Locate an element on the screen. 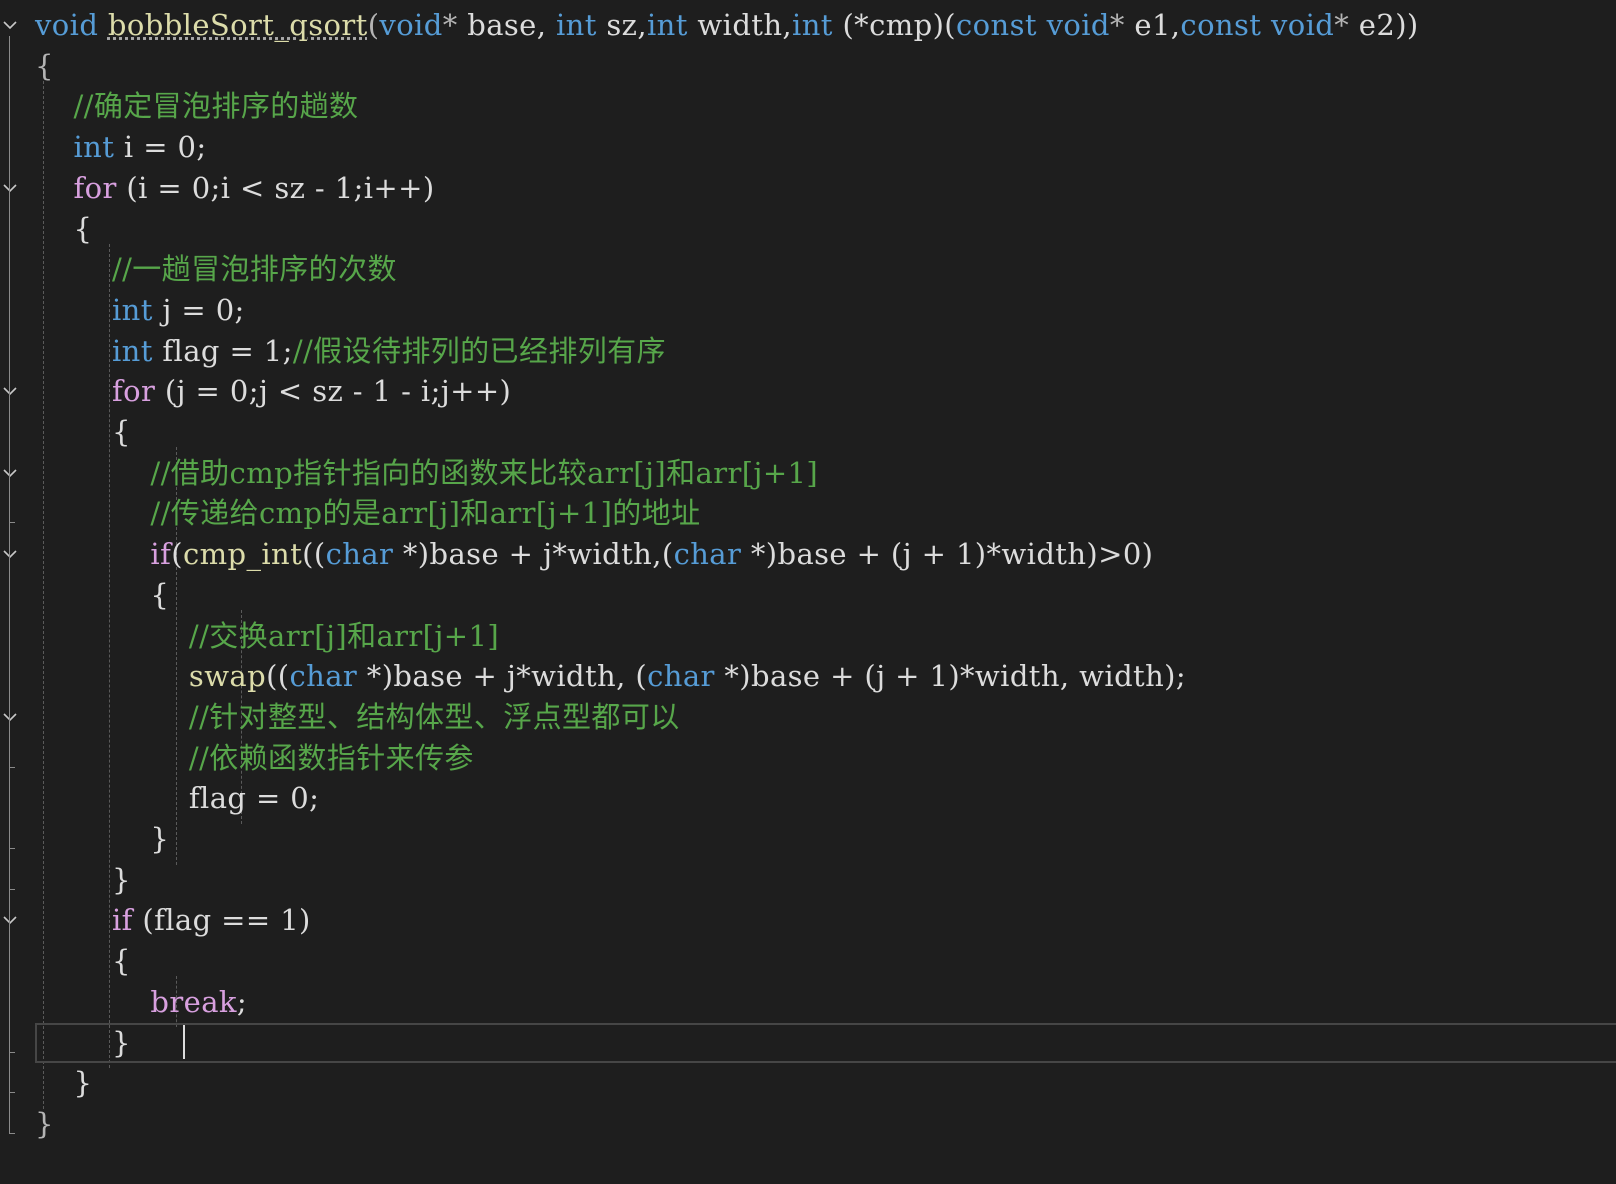 The height and width of the screenshot is (1184, 1616). code-line: //依赖函数指针来传参 is located at coordinates (254, 758).